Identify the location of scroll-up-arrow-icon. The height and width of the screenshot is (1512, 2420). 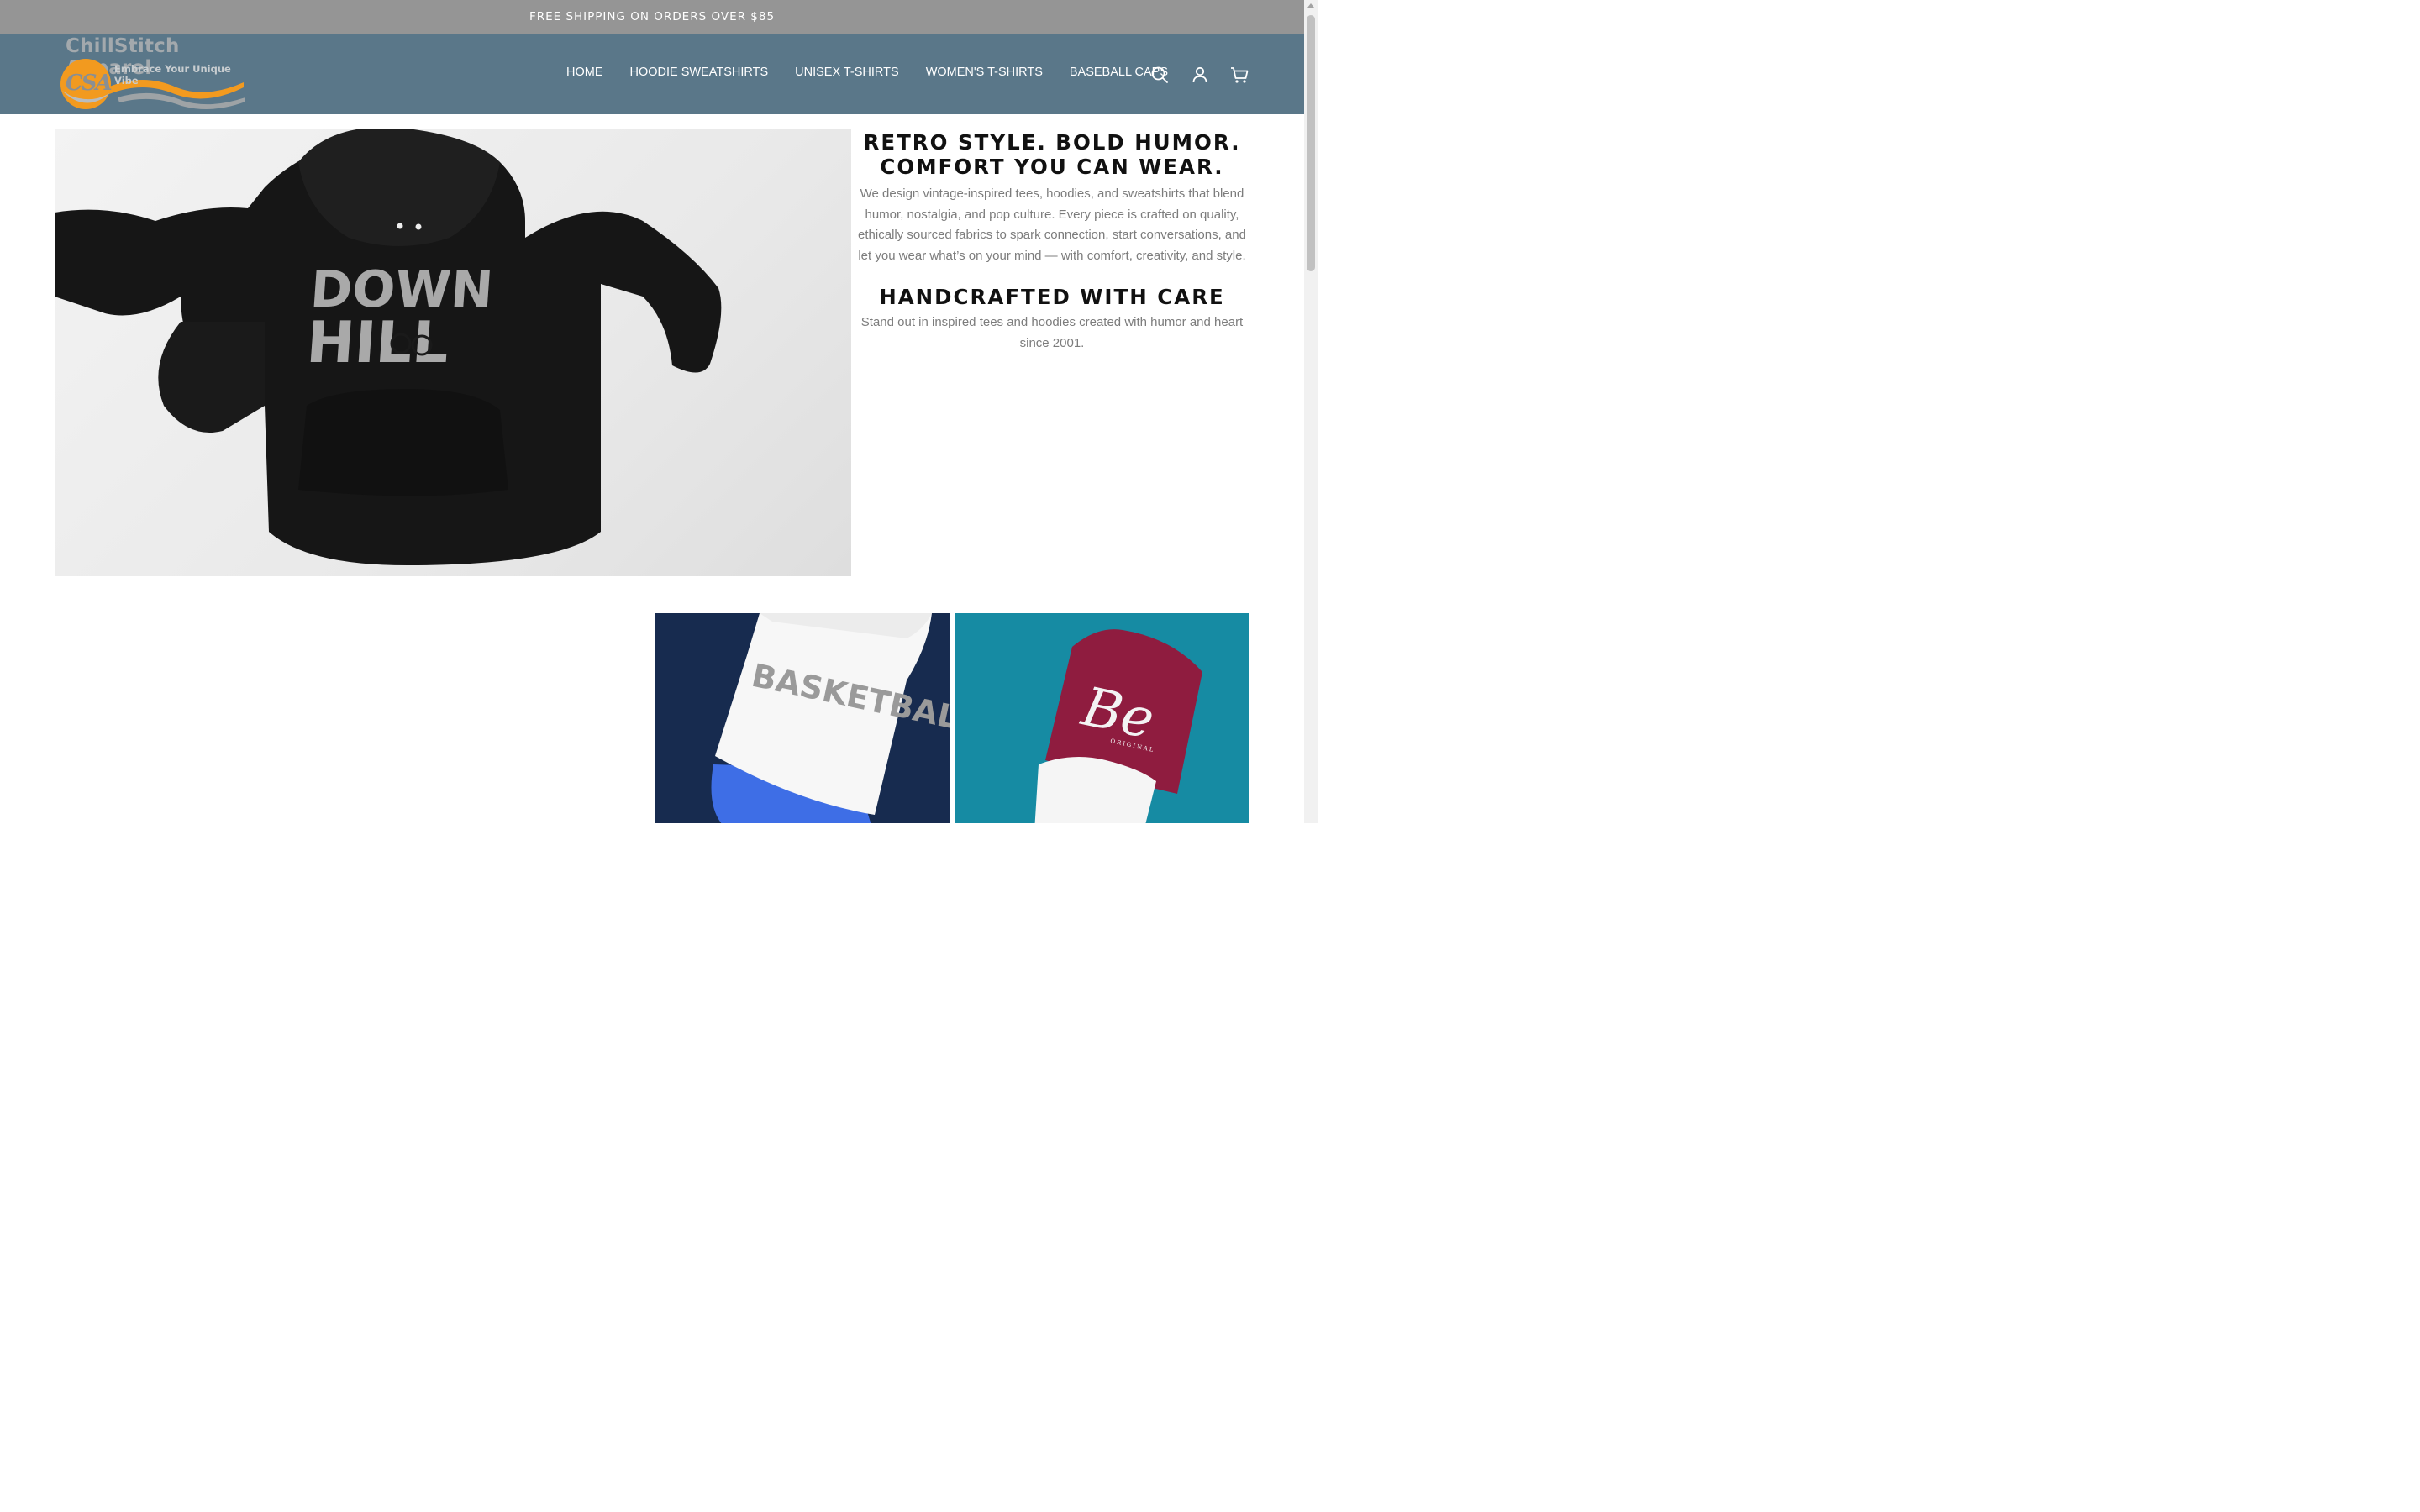
(1311, 5).